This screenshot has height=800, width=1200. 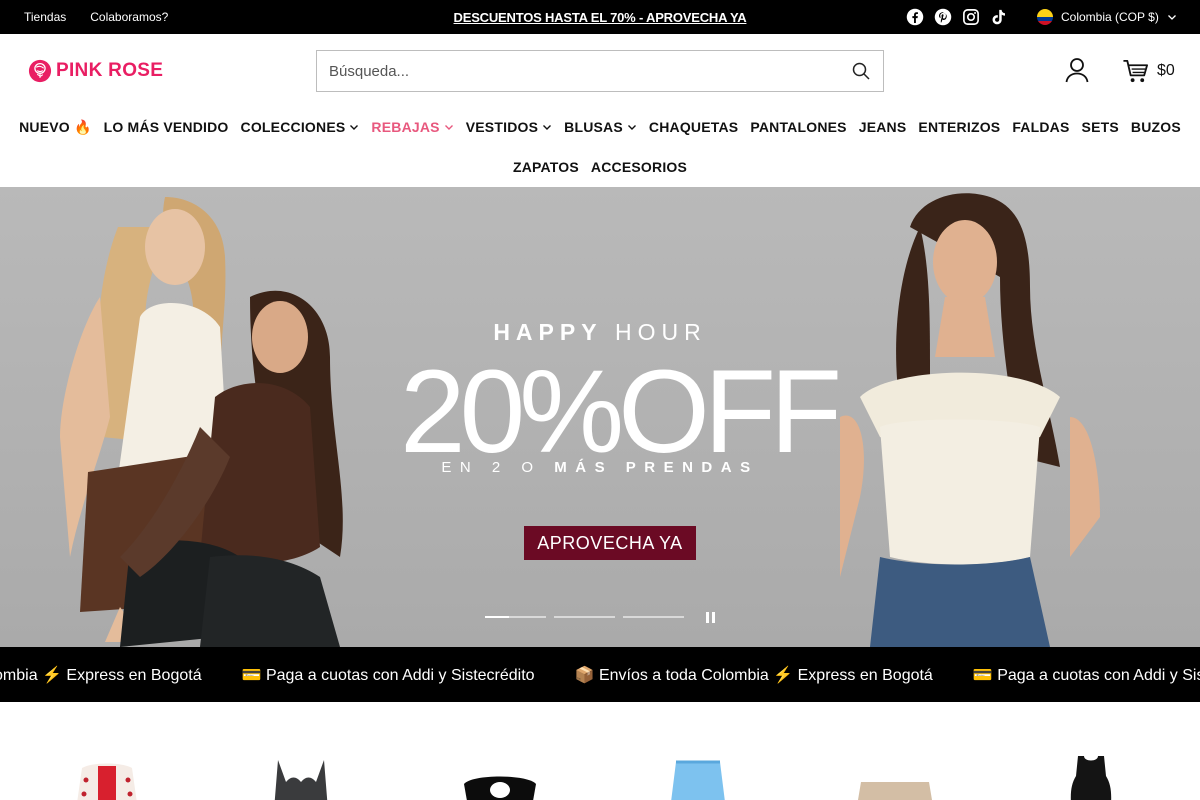 What do you see at coordinates (301, 780) in the screenshot?
I see `bodysuit-thumbnail` at bounding box center [301, 780].